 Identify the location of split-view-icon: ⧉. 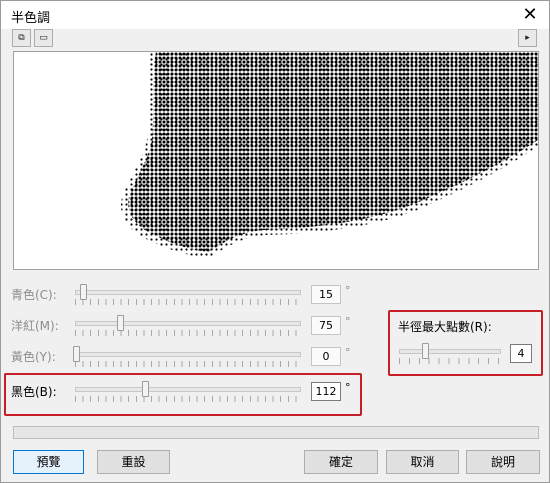
(21, 38).